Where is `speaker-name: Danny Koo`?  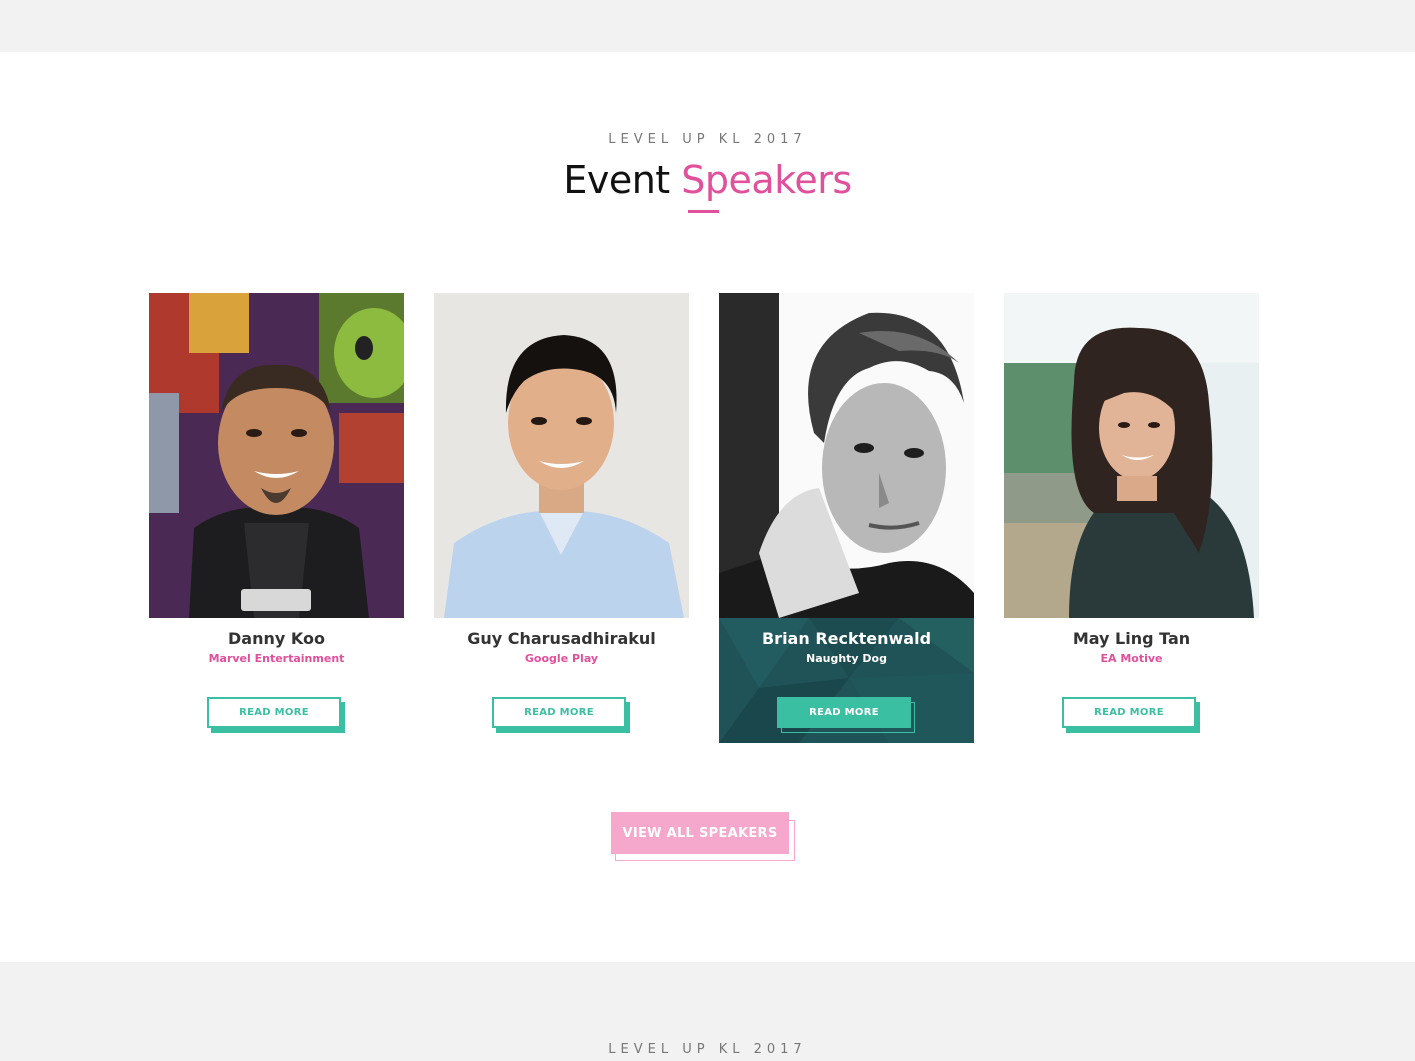 speaker-name: Danny Koo is located at coordinates (276, 638).